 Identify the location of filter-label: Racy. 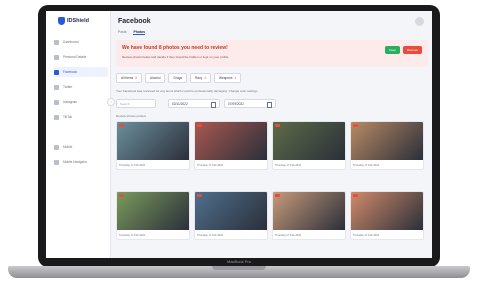
(199, 78).